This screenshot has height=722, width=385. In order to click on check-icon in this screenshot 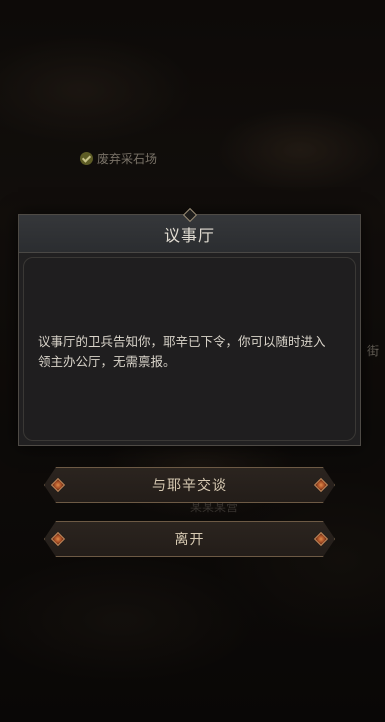, I will do `click(86, 158)`.